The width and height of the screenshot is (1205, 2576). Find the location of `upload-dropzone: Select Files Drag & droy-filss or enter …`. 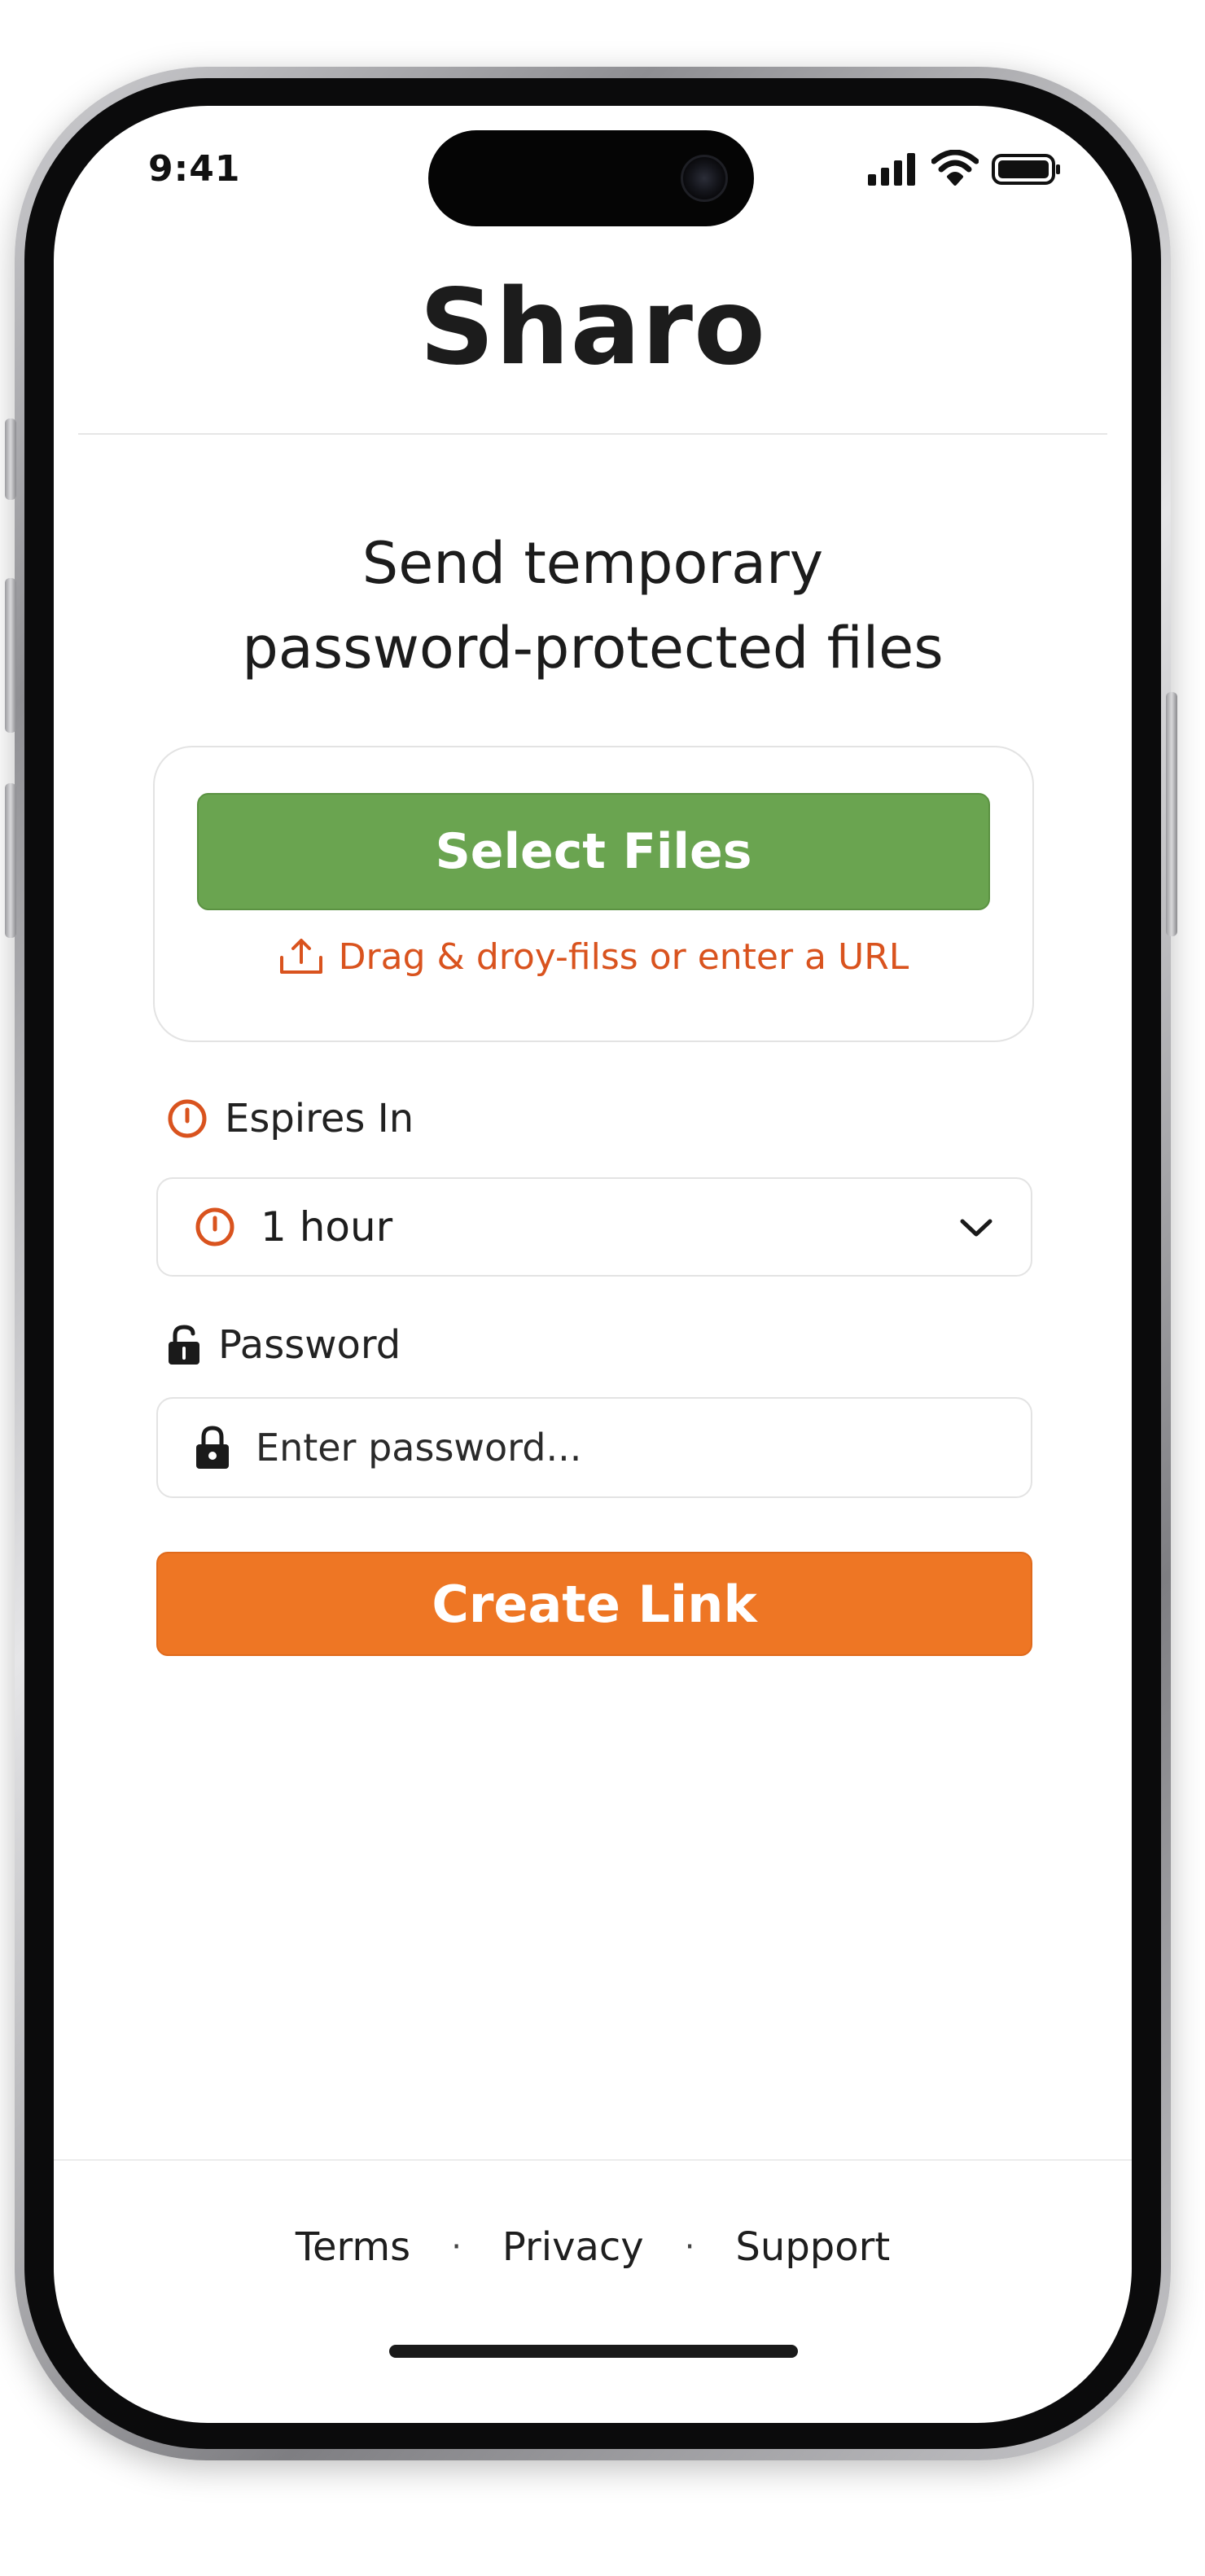

upload-dropzone: Select Files Drag & droy-filss or enter … is located at coordinates (593, 894).